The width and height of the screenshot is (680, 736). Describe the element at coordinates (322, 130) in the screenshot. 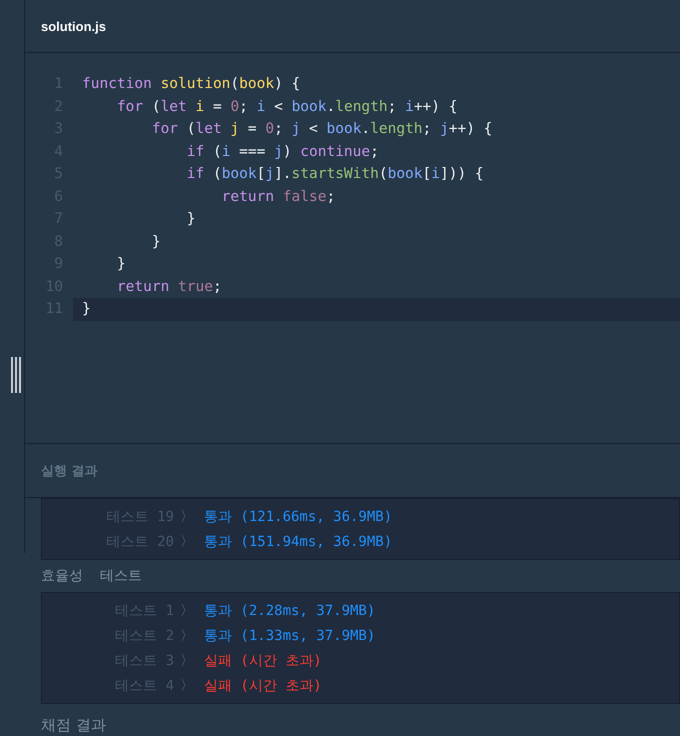

I see `code-line: for (let j = 0; j < book.length; j++) {` at that location.